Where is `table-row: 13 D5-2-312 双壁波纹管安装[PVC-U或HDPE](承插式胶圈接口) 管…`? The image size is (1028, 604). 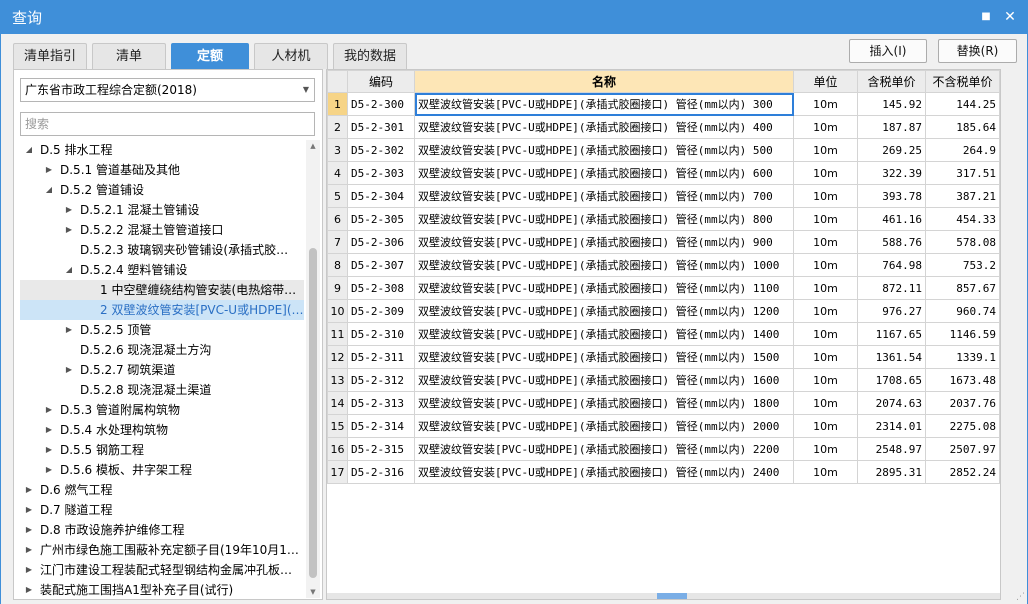 table-row: 13 D5-2-312 双壁波纹管安装[PVC-U或HDPE](承插式胶圈接口) 管… is located at coordinates (663, 380).